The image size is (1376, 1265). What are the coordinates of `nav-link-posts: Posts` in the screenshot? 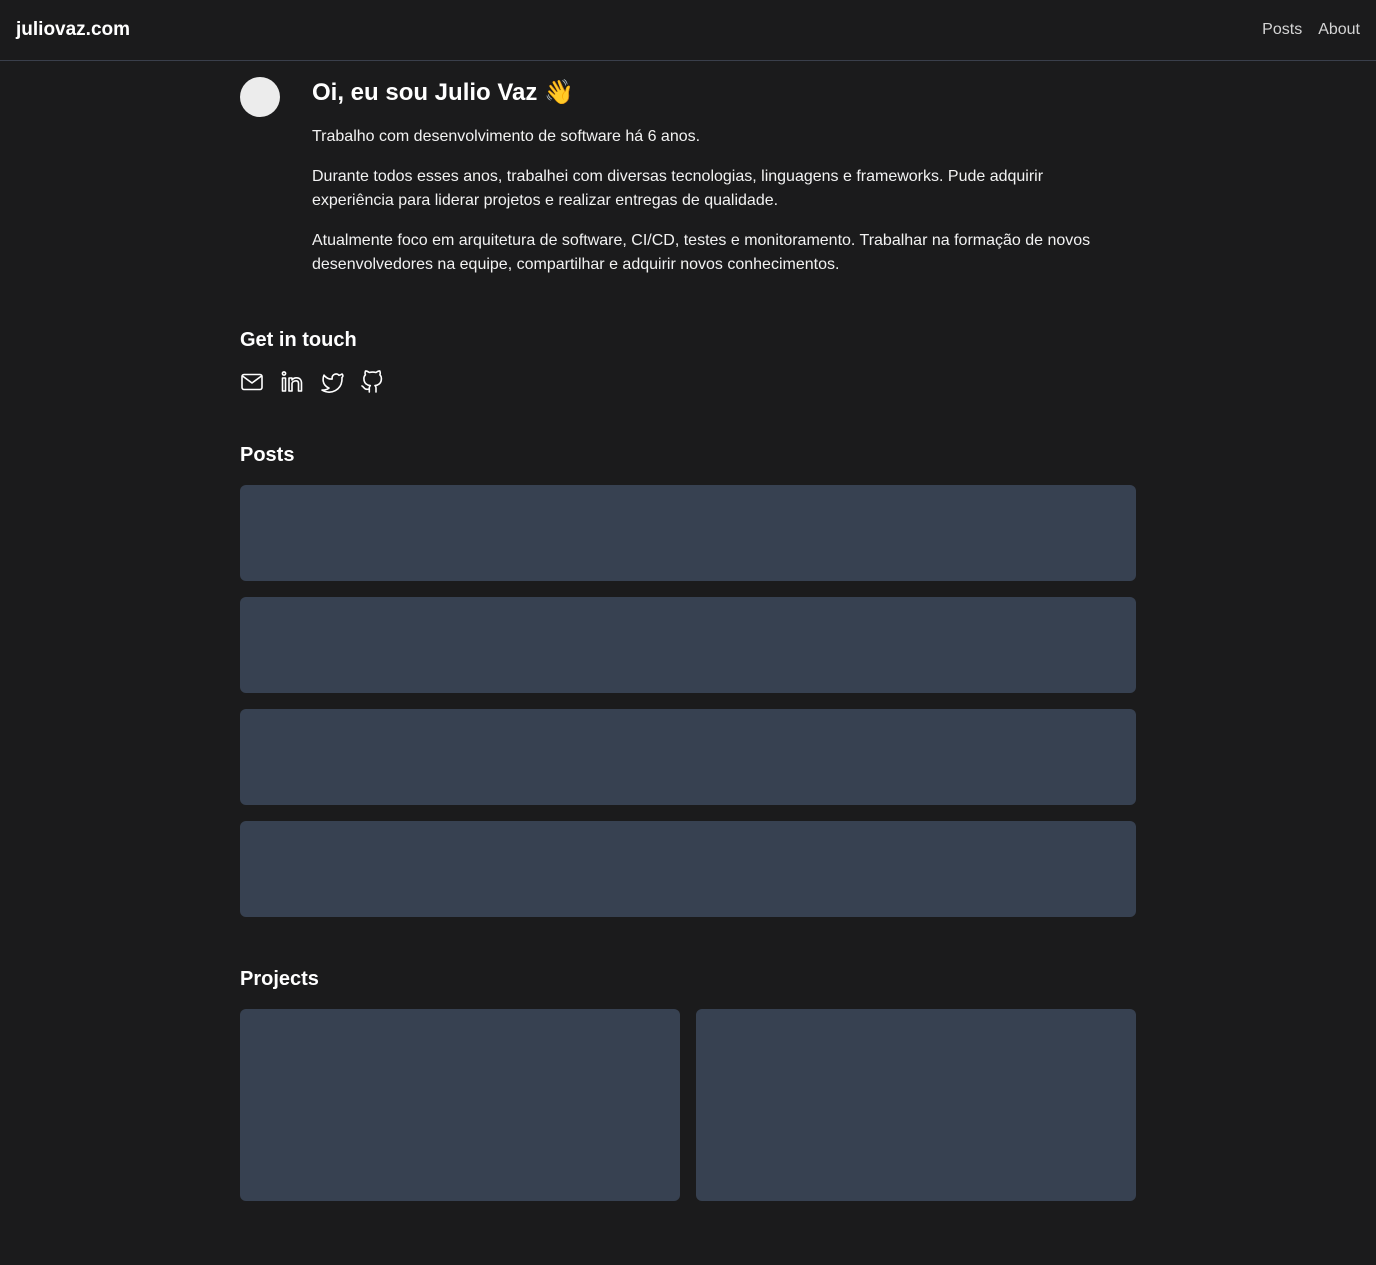 It's located at (1282, 30).